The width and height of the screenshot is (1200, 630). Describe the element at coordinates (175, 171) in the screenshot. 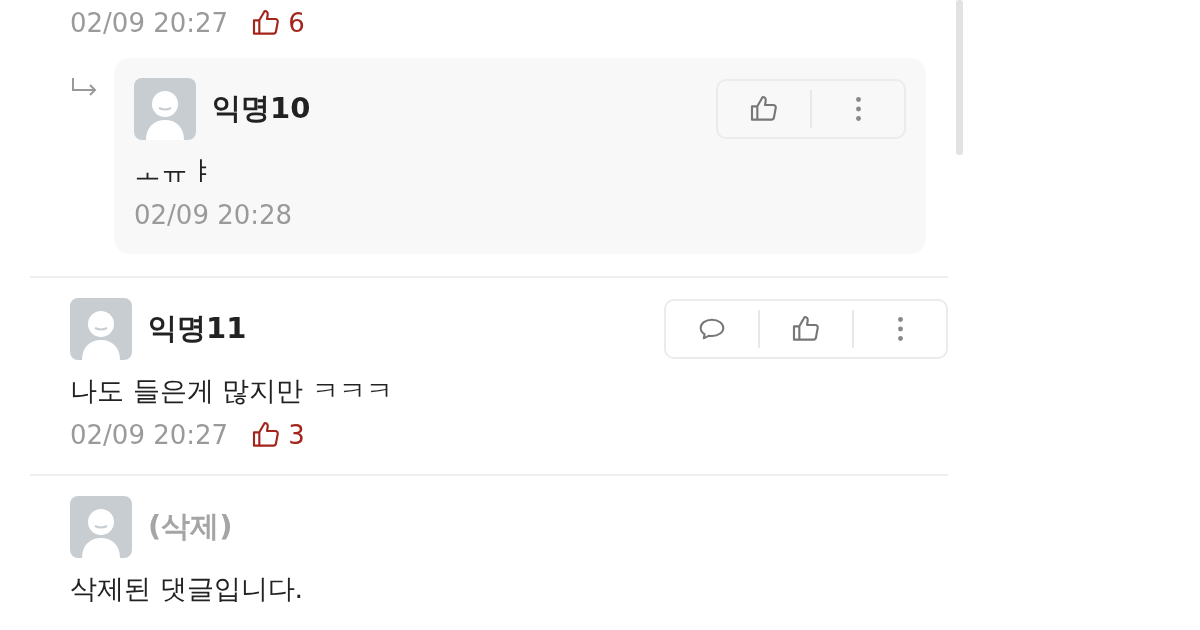

I see `comment-text: ㅗㅠㅑ` at that location.